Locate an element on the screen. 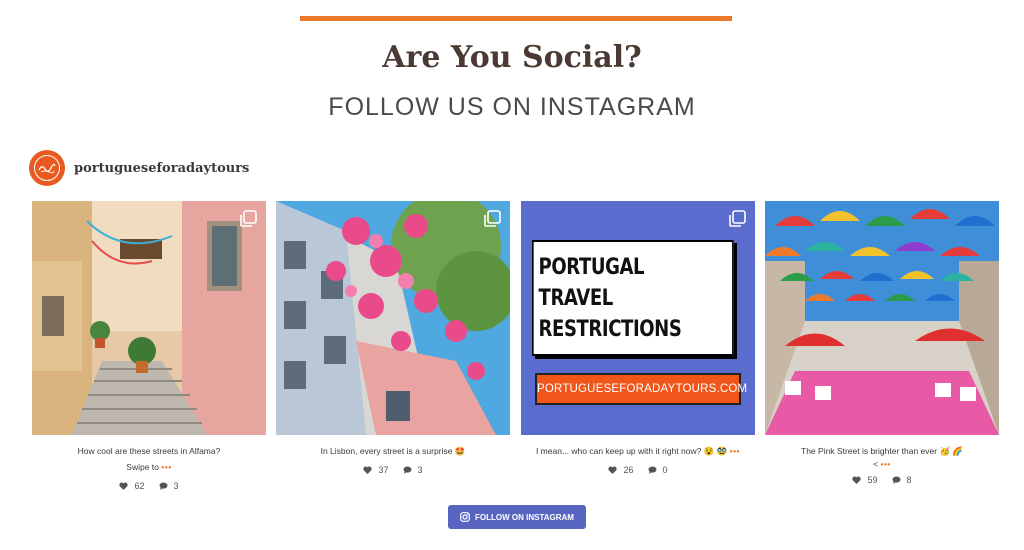 The width and height of the screenshot is (1024, 550). caption-text: How cool are these streets in Alfama? is located at coordinates (149, 451).